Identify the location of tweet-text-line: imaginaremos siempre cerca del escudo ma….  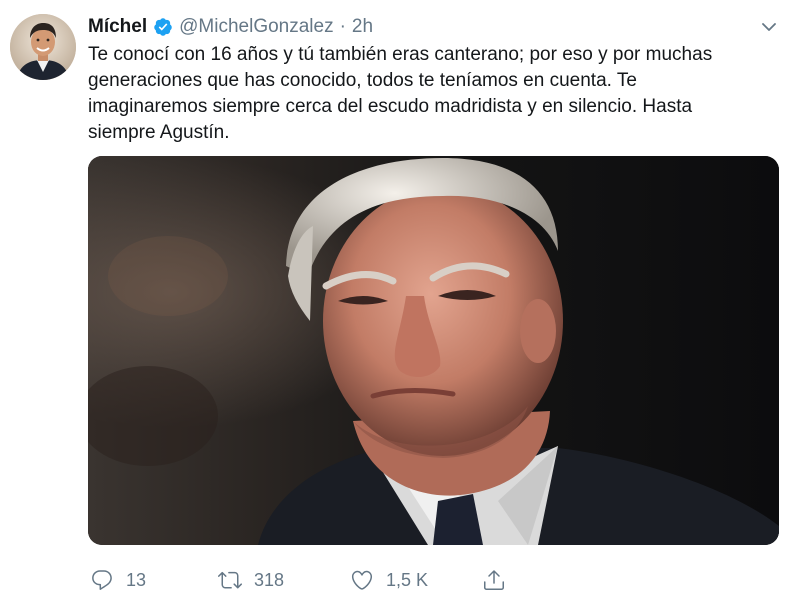
(390, 106).